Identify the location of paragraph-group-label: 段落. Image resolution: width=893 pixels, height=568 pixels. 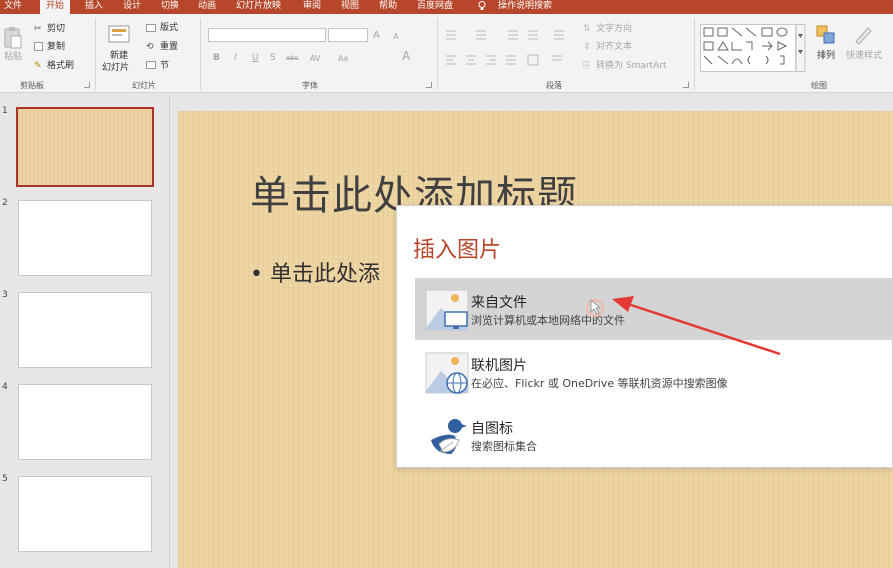
(554, 85).